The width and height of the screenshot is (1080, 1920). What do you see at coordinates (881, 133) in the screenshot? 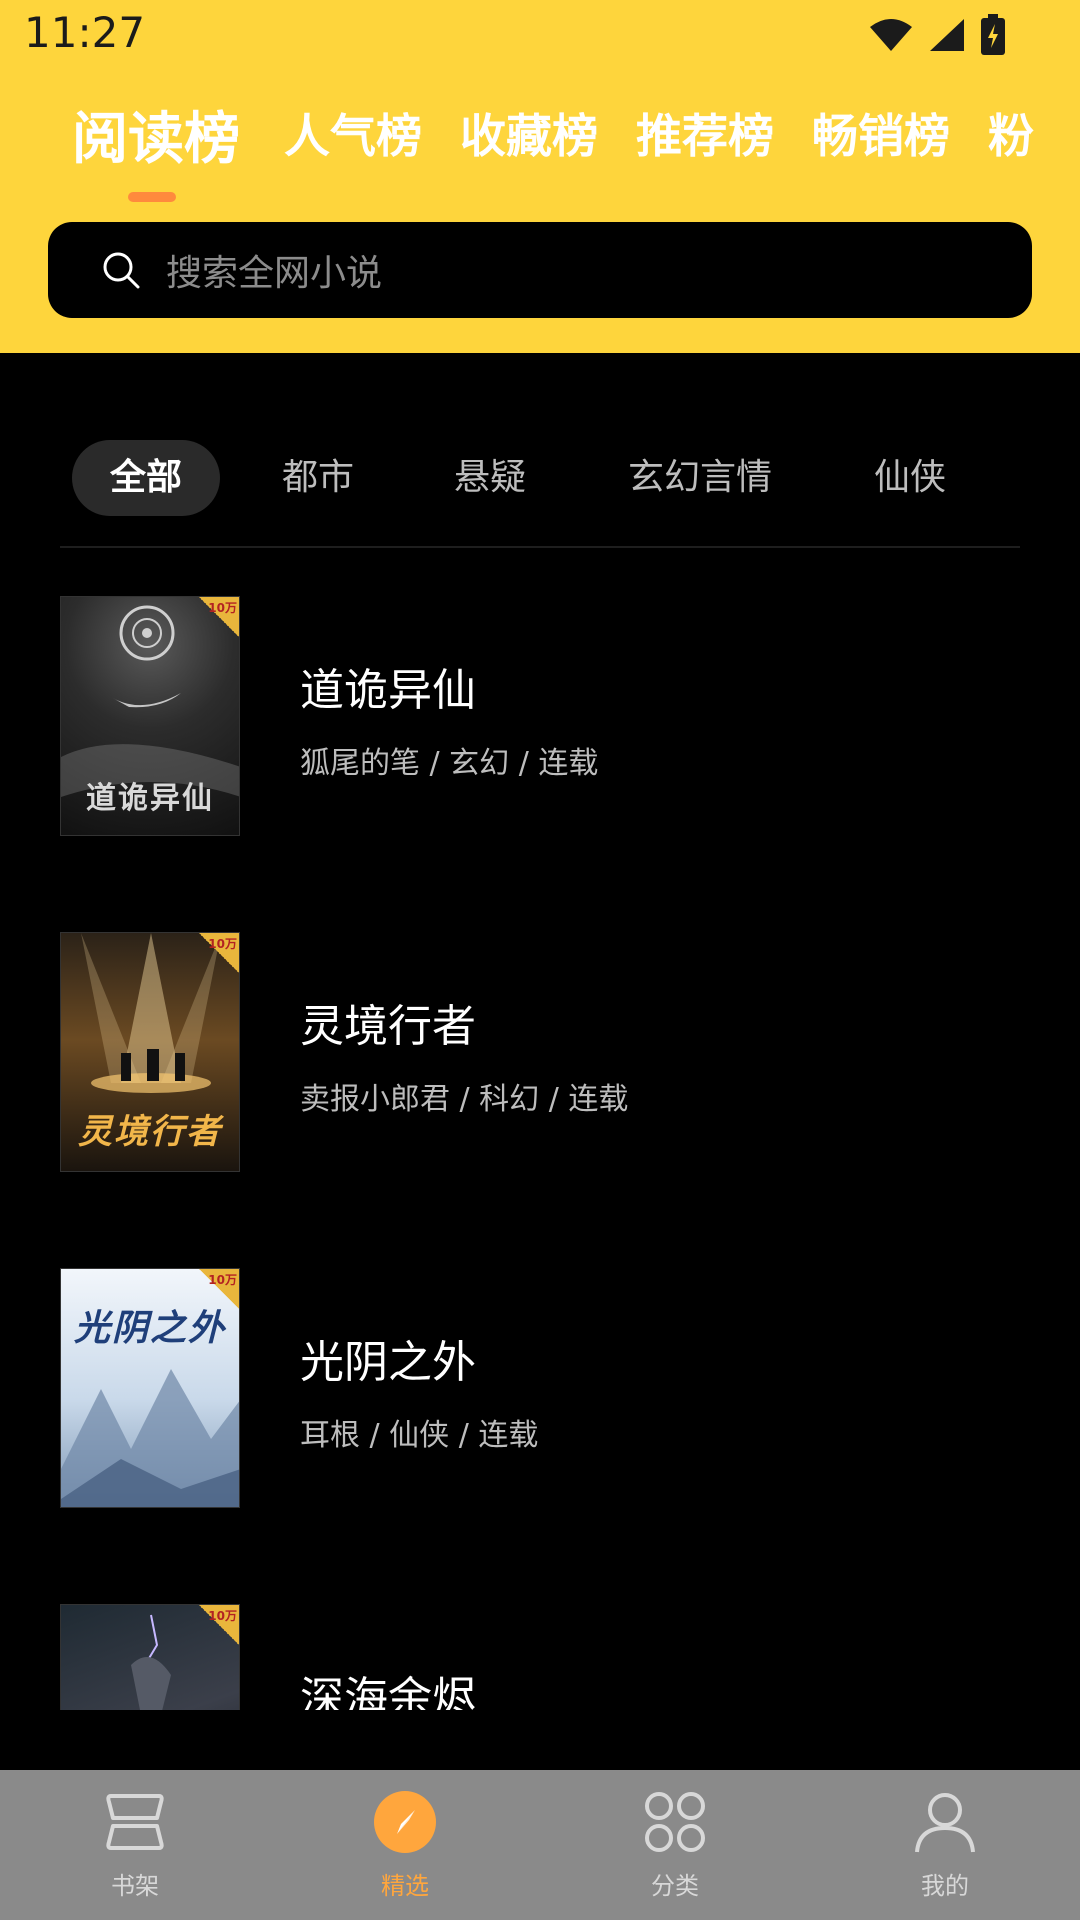
I see `tab-bestseller-rank: 畅销榜` at bounding box center [881, 133].